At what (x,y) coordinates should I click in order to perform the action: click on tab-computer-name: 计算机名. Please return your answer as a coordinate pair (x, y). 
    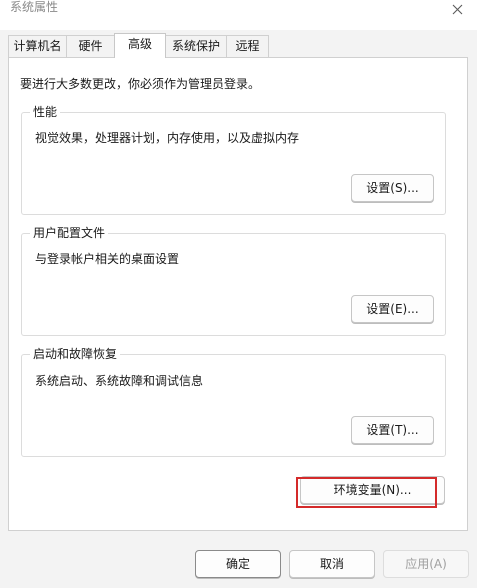
    Looking at the image, I should click on (37, 46).